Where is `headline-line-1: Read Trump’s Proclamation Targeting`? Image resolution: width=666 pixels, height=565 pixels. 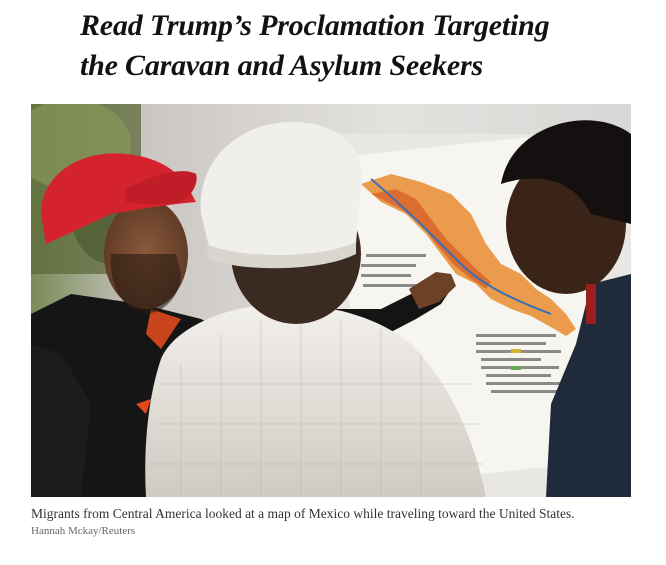 headline-line-1: Read Trump’s Proclamation Targeting is located at coordinates (315, 25).